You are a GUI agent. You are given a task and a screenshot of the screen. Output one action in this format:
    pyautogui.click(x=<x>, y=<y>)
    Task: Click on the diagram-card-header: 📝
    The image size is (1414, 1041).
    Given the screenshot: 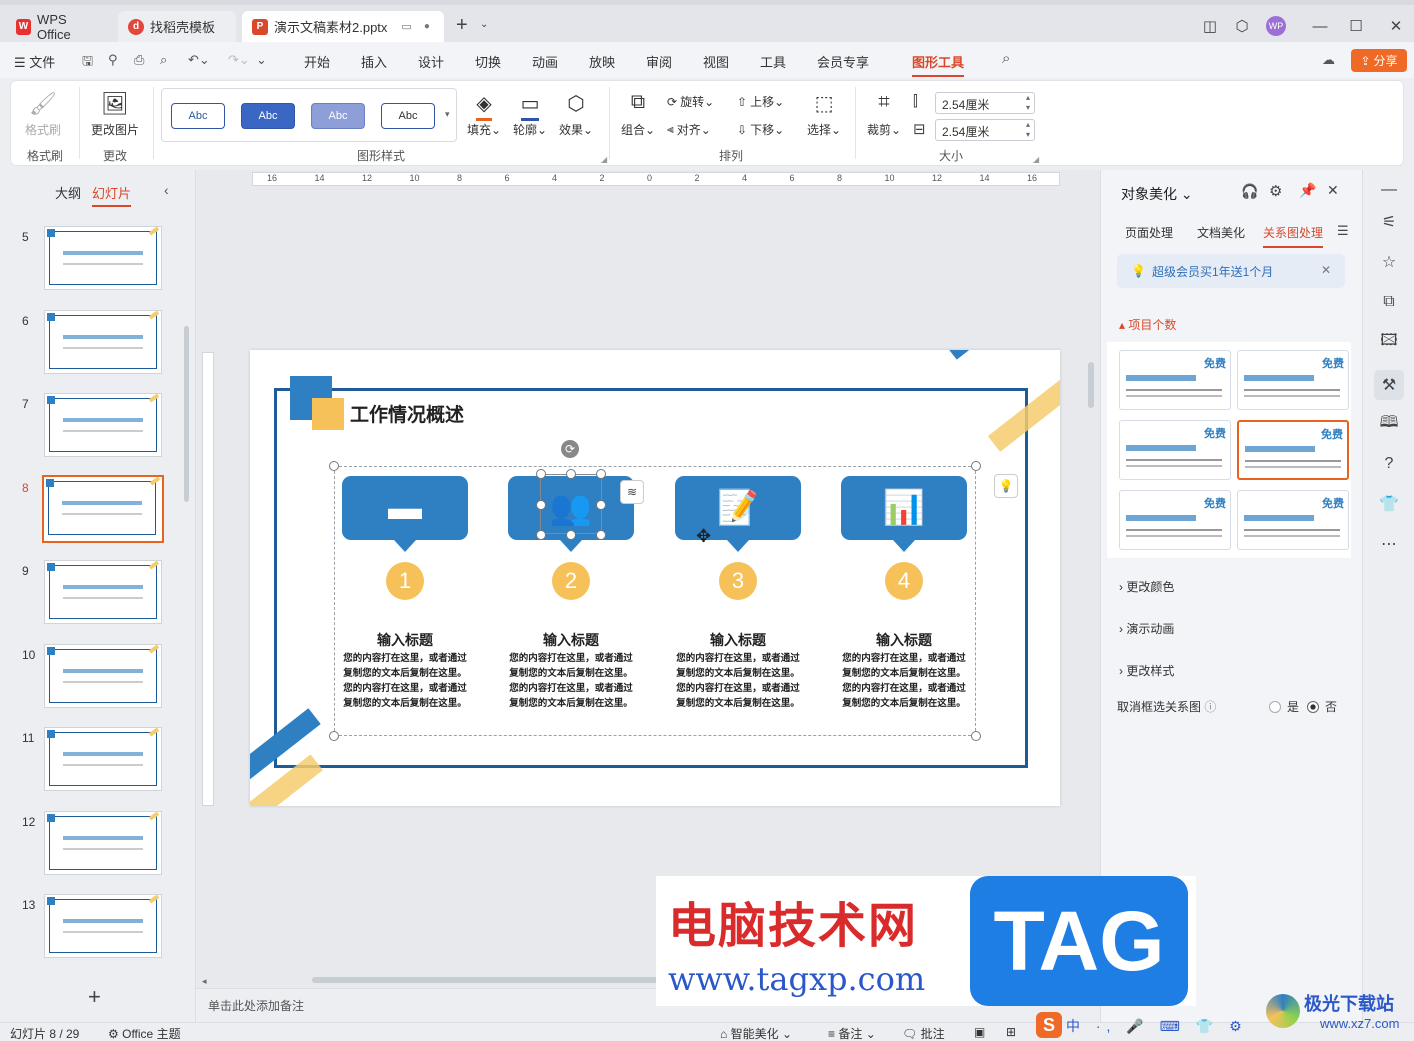 What is the action you would take?
    pyautogui.click(x=738, y=508)
    